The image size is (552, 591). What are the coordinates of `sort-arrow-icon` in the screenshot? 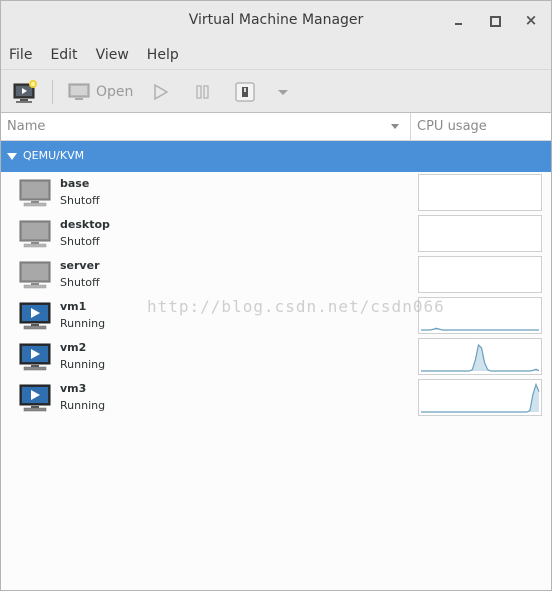 It's located at (395, 126).